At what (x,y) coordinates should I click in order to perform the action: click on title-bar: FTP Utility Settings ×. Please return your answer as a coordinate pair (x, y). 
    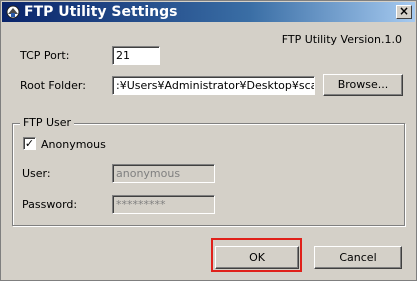
    Looking at the image, I should click on (208, 12).